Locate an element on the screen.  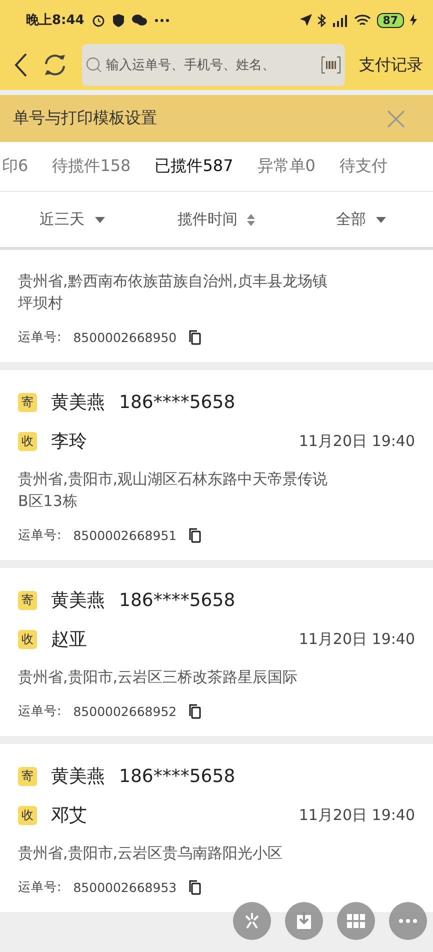
filter-dropdown: 全部 is located at coordinates (360, 219).